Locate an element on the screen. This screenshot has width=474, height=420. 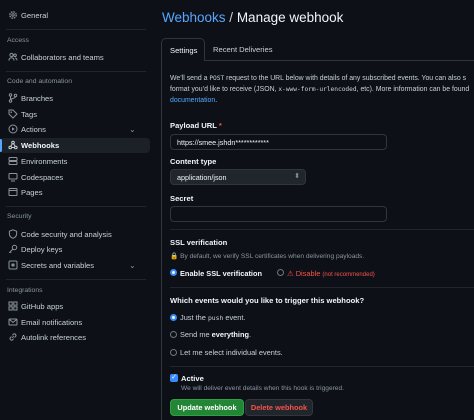
branch-icon is located at coordinates (13, 98).